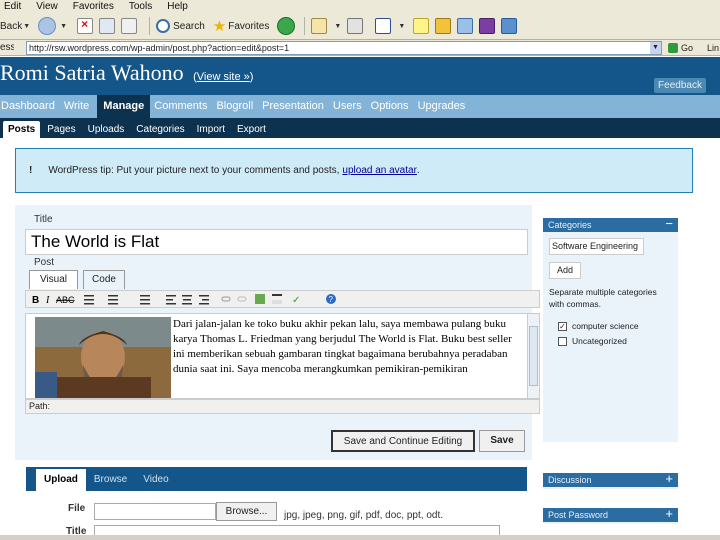  Describe the element at coordinates (223, 77) in the screenshot. I see `view-site-link: View site »` at that location.